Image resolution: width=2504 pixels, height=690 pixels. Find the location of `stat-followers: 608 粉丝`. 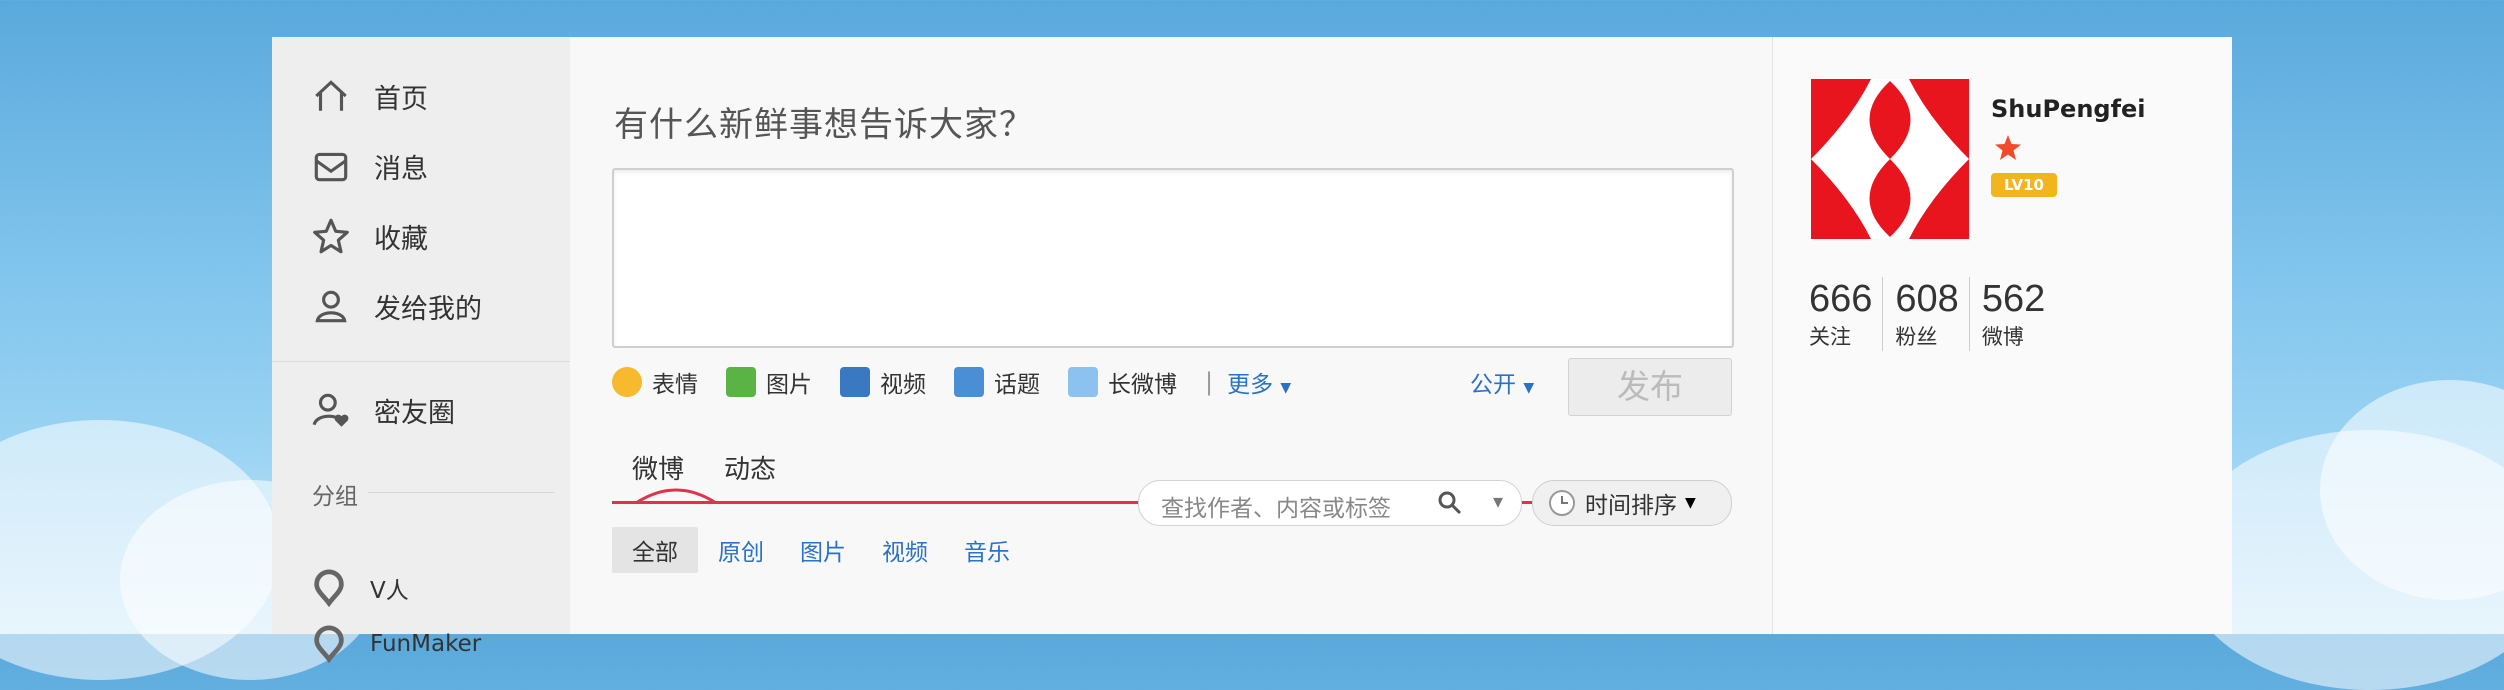

stat-followers: 608 粉丝 is located at coordinates (1932, 314).